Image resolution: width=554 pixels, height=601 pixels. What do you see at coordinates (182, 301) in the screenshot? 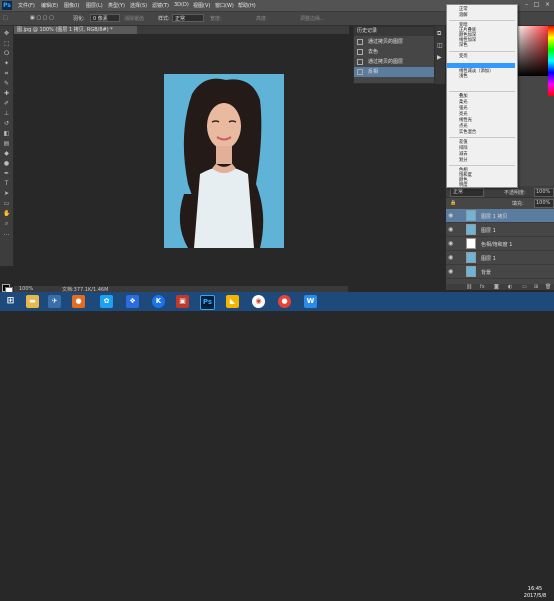
I see `app-icon: ▣` at bounding box center [182, 301].